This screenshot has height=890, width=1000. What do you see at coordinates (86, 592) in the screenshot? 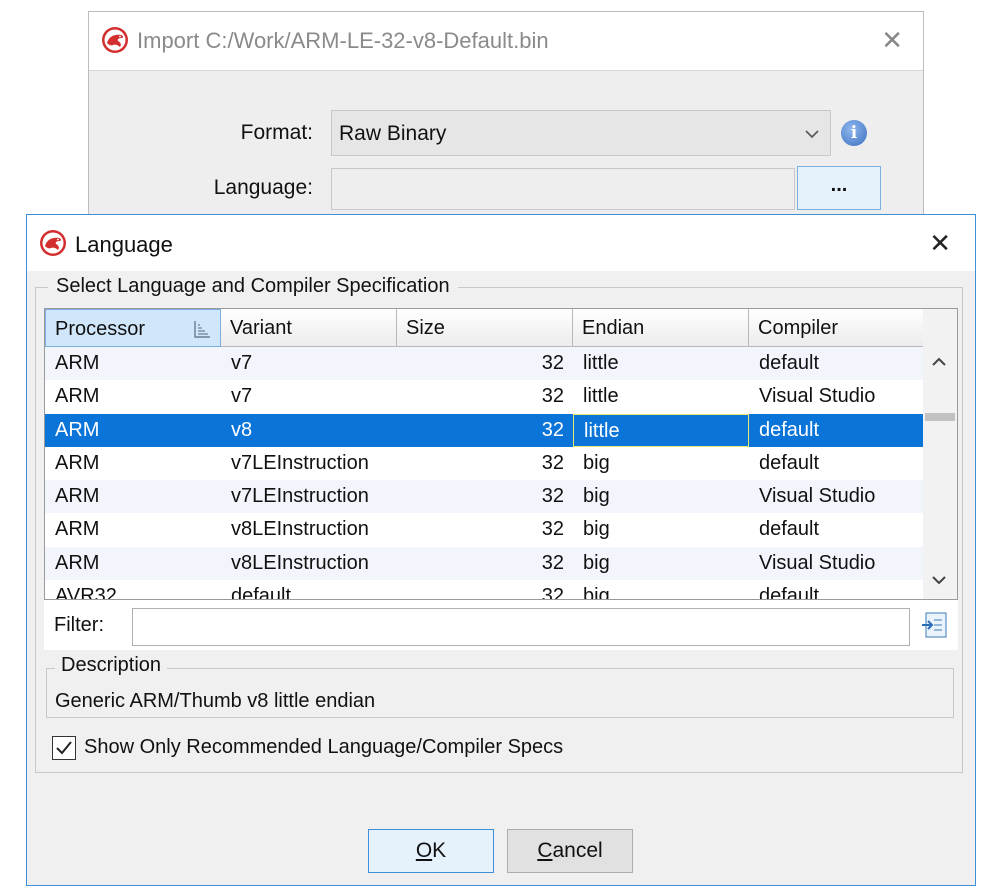
I see `cell-processor: AVR32` at bounding box center [86, 592].